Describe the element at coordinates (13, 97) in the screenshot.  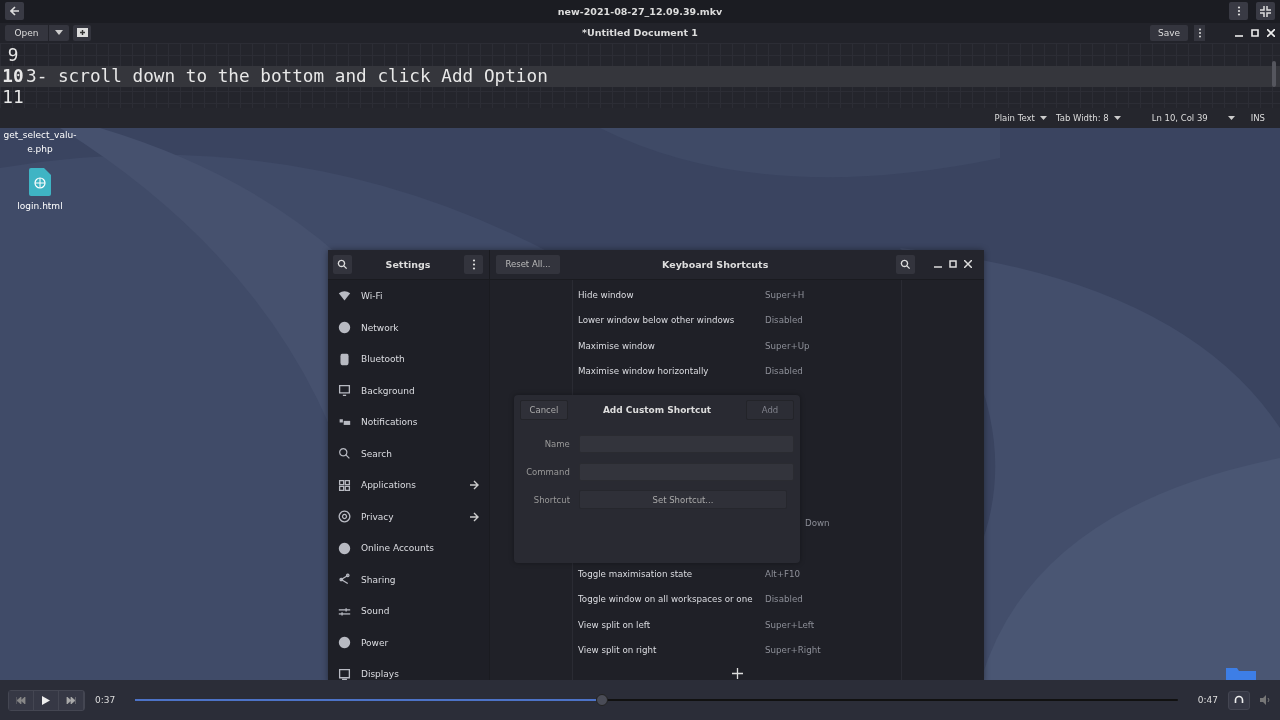
I see `line-number: 11` at that location.